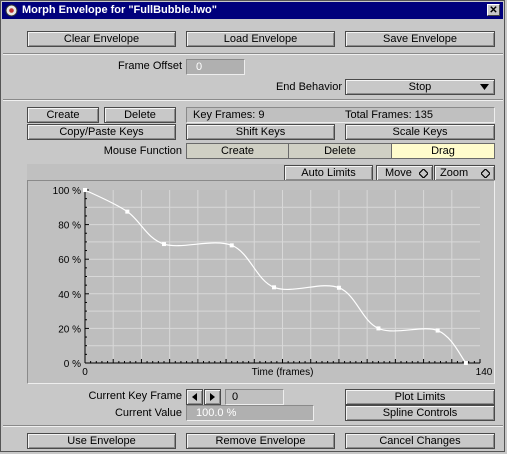 This screenshot has width=507, height=454. Describe the element at coordinates (254, 397) in the screenshot. I see `current-key-frame-field: 0` at that location.